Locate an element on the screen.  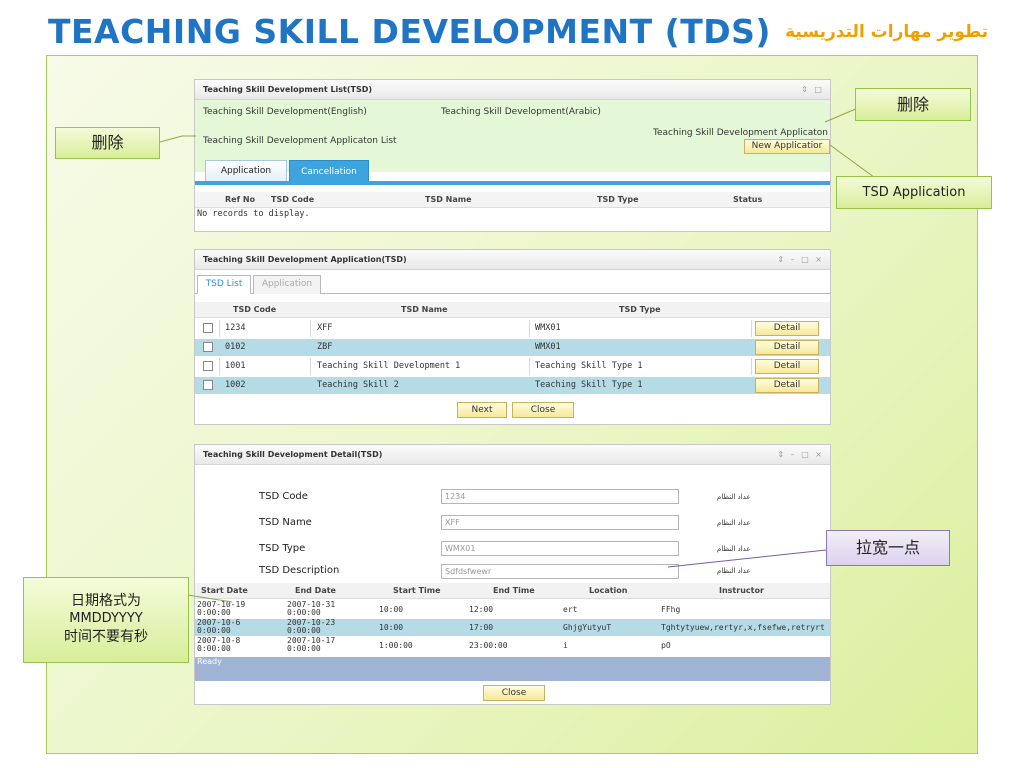
cell-start-time: 1:00:00 is located at coordinates (396, 645).